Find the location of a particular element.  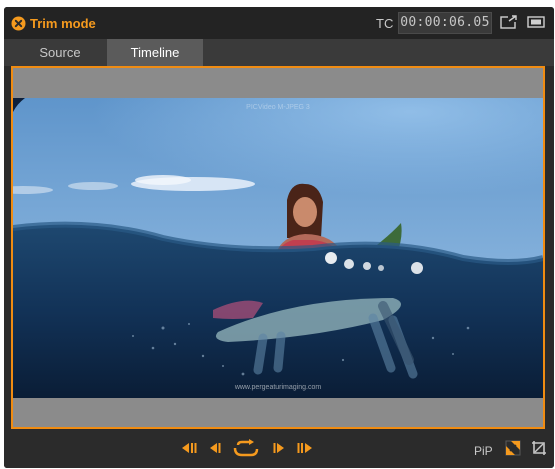

pip-button is located at coordinates (513, 448).